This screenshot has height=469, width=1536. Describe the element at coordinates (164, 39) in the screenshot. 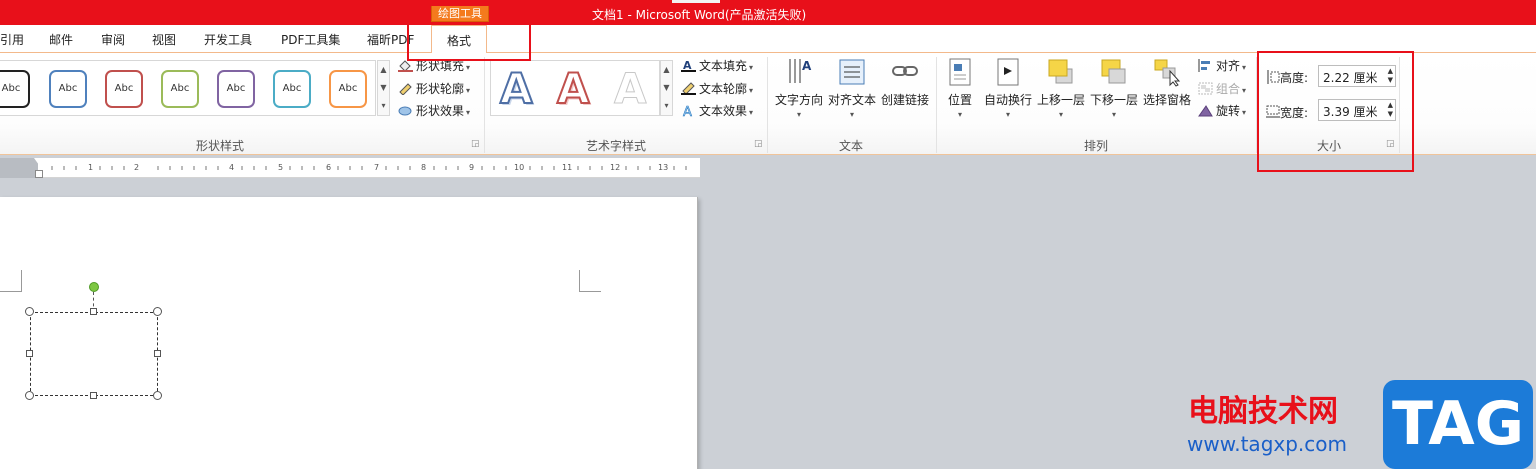

I see `tab-view: 视图` at that location.